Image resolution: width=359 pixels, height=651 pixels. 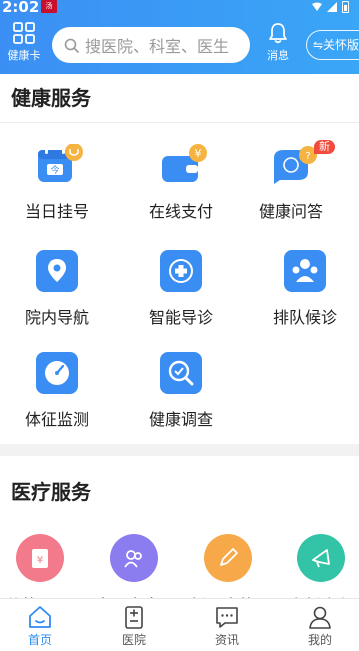 I want to click on pen-icon, so click(x=228, y=558).